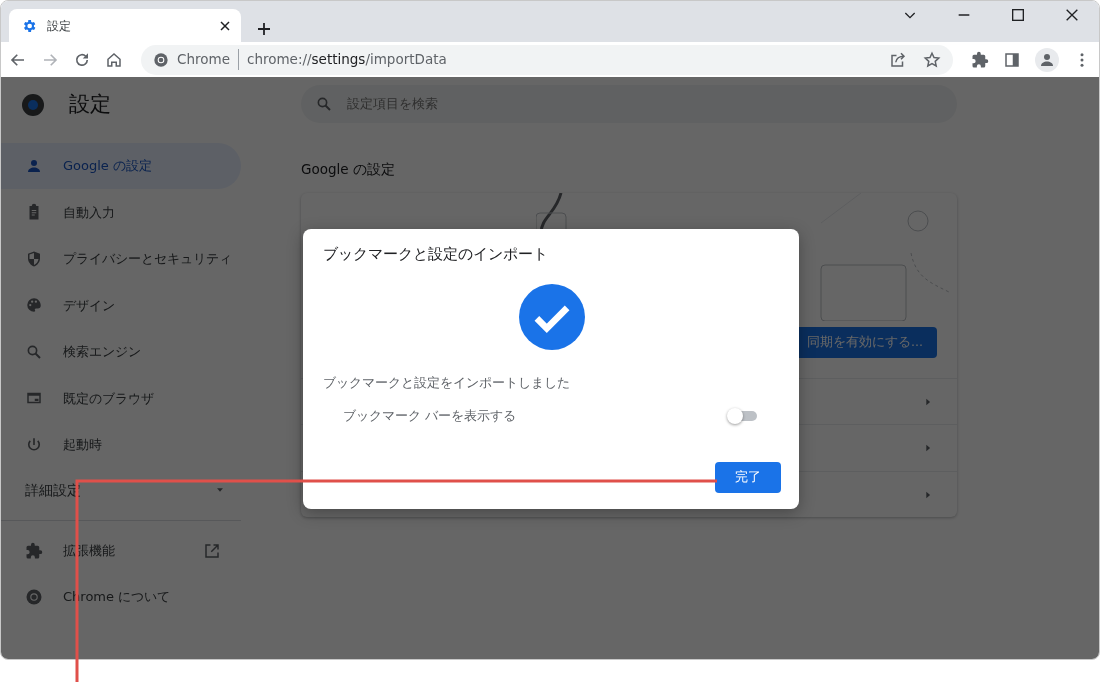  What do you see at coordinates (114, 59) in the screenshot?
I see `home-icon` at bounding box center [114, 59].